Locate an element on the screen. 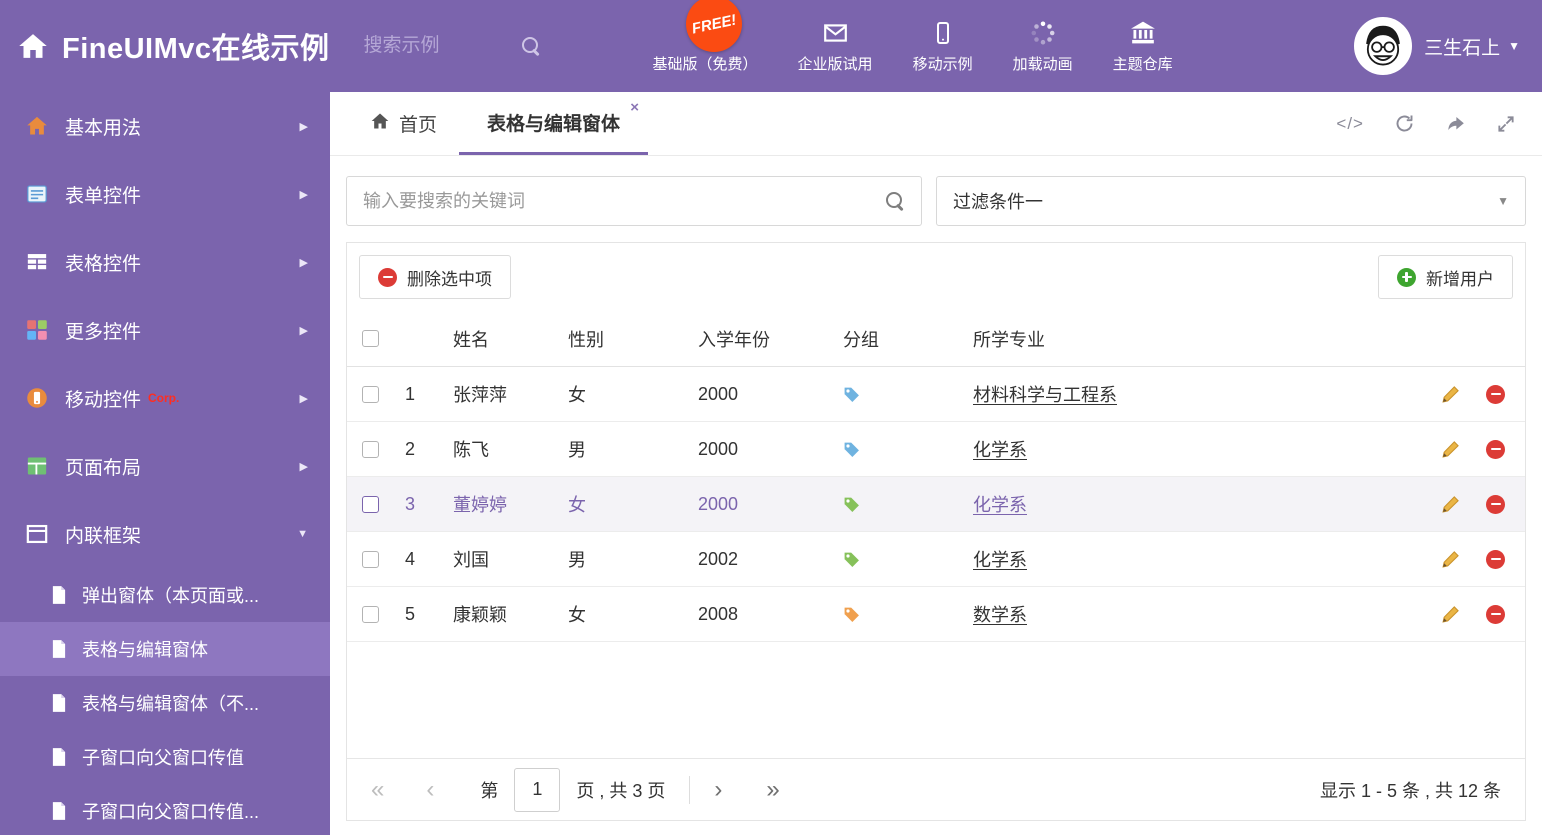  header-search is located at coordinates (452, 46).